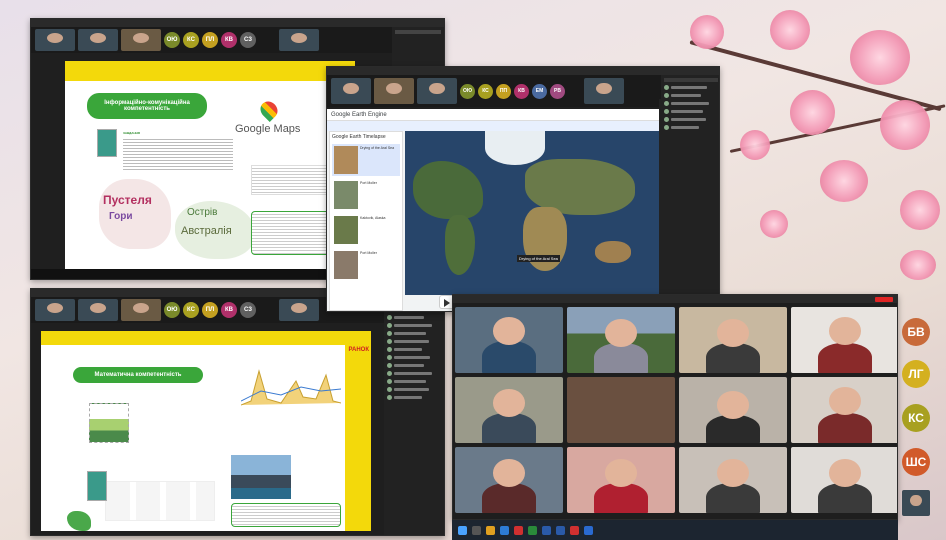  I want to click on google-maps-logo: Google Maps, so click(268, 129).